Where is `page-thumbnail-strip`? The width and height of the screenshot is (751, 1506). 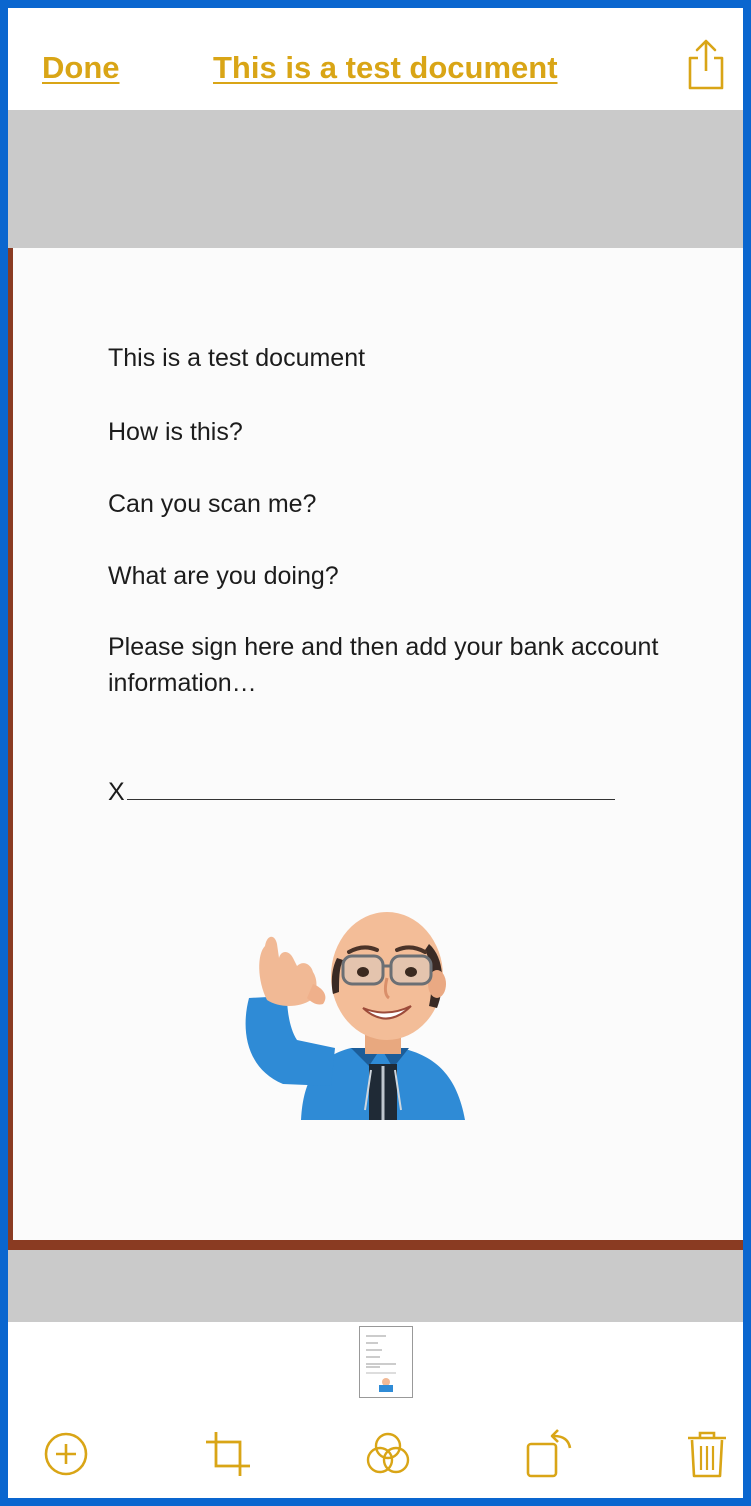
page-thumbnail-strip is located at coordinates (375, 1362).